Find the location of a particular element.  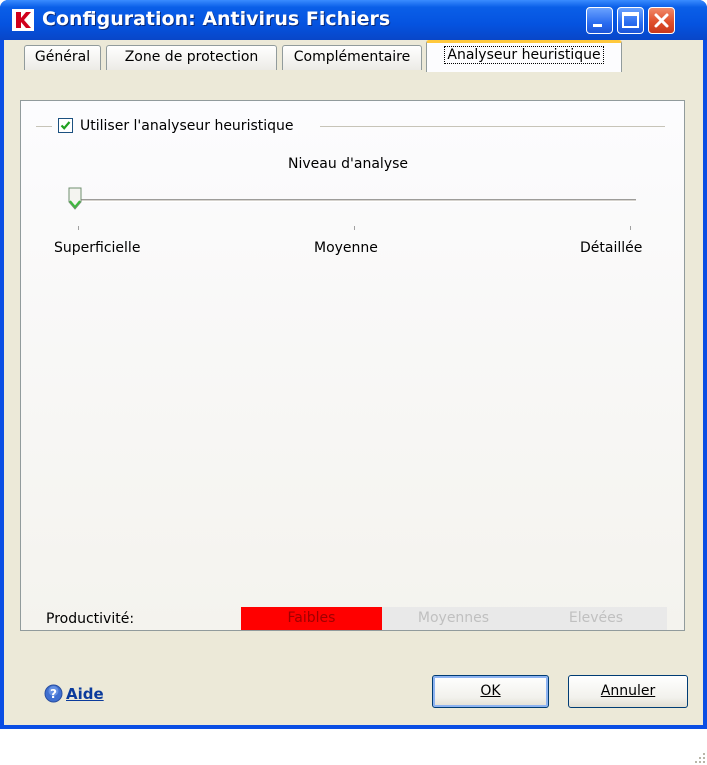

use-heuristic-label: Utiliser l'analyseur heuristique is located at coordinates (189, 126).